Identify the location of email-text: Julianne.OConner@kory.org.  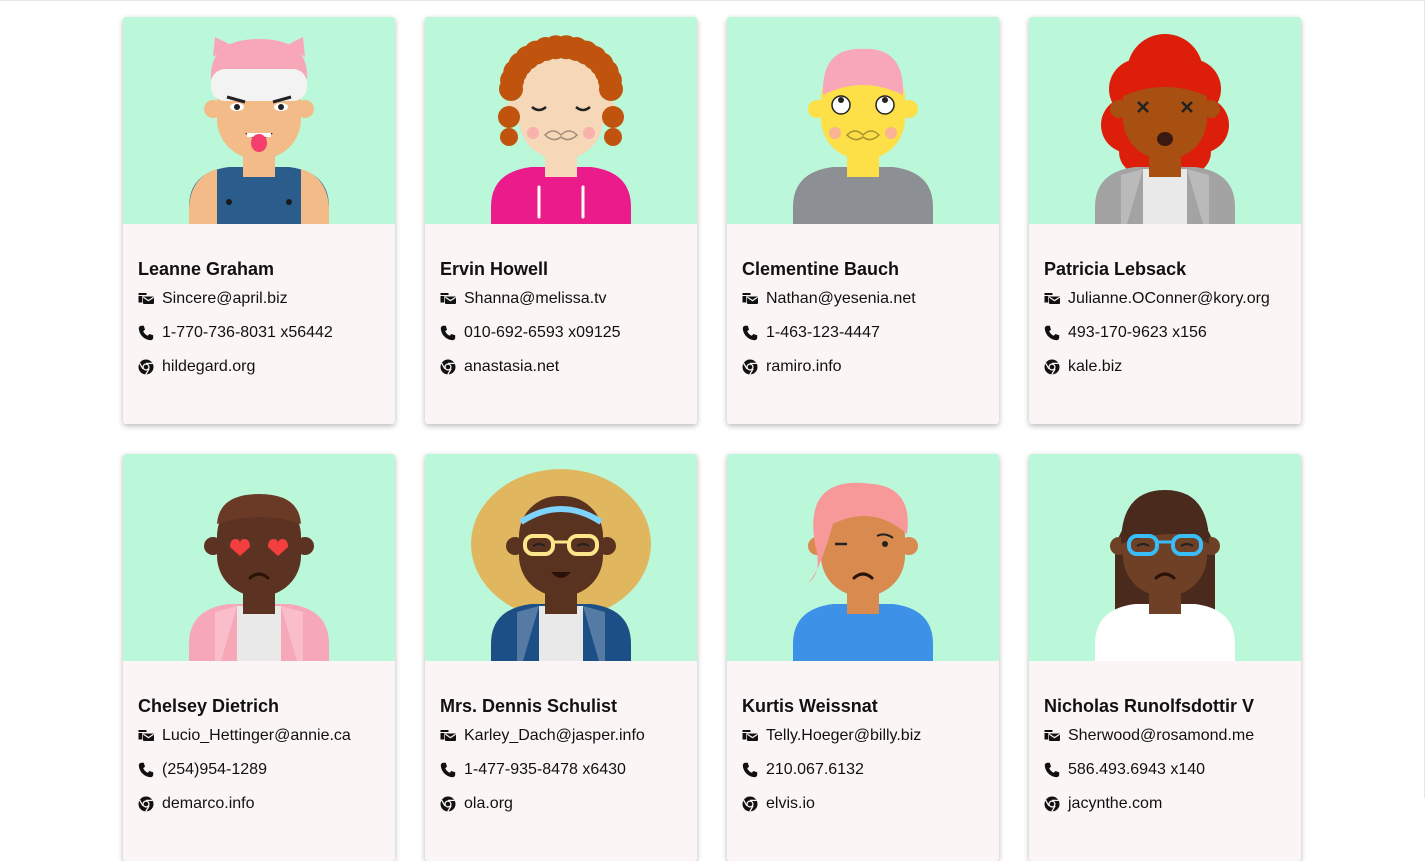
(1169, 298).